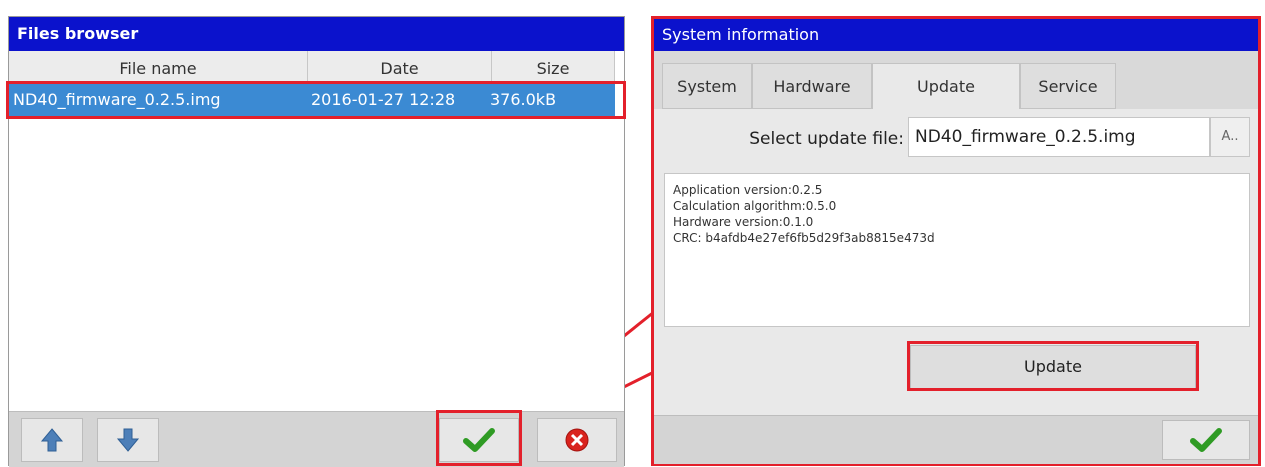 The width and height of the screenshot is (1265, 467). What do you see at coordinates (826, 139) in the screenshot?
I see `select-update-file-label: Select update file:` at bounding box center [826, 139].